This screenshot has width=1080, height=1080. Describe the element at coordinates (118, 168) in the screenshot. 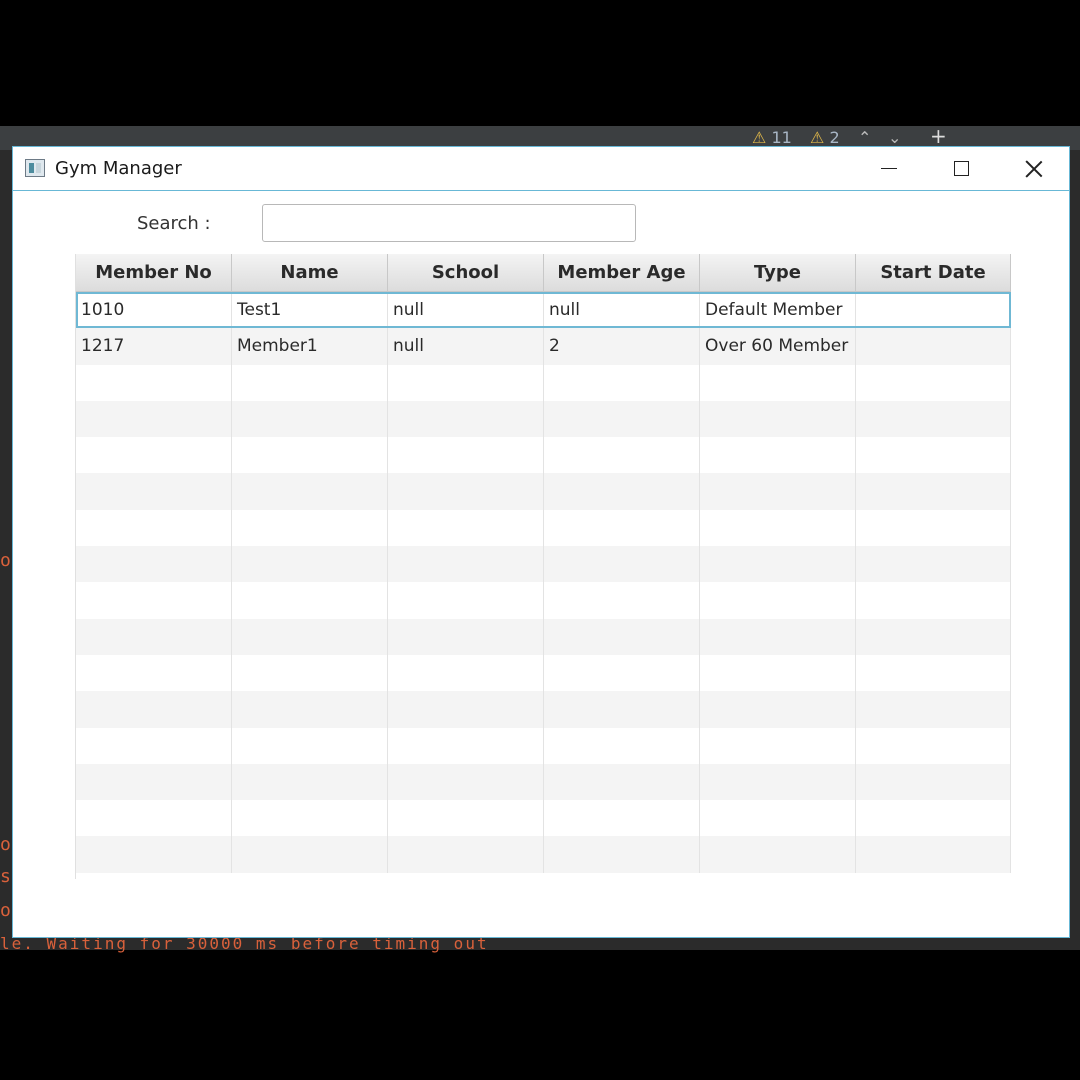

I see `window-title: Gym Manager` at that location.